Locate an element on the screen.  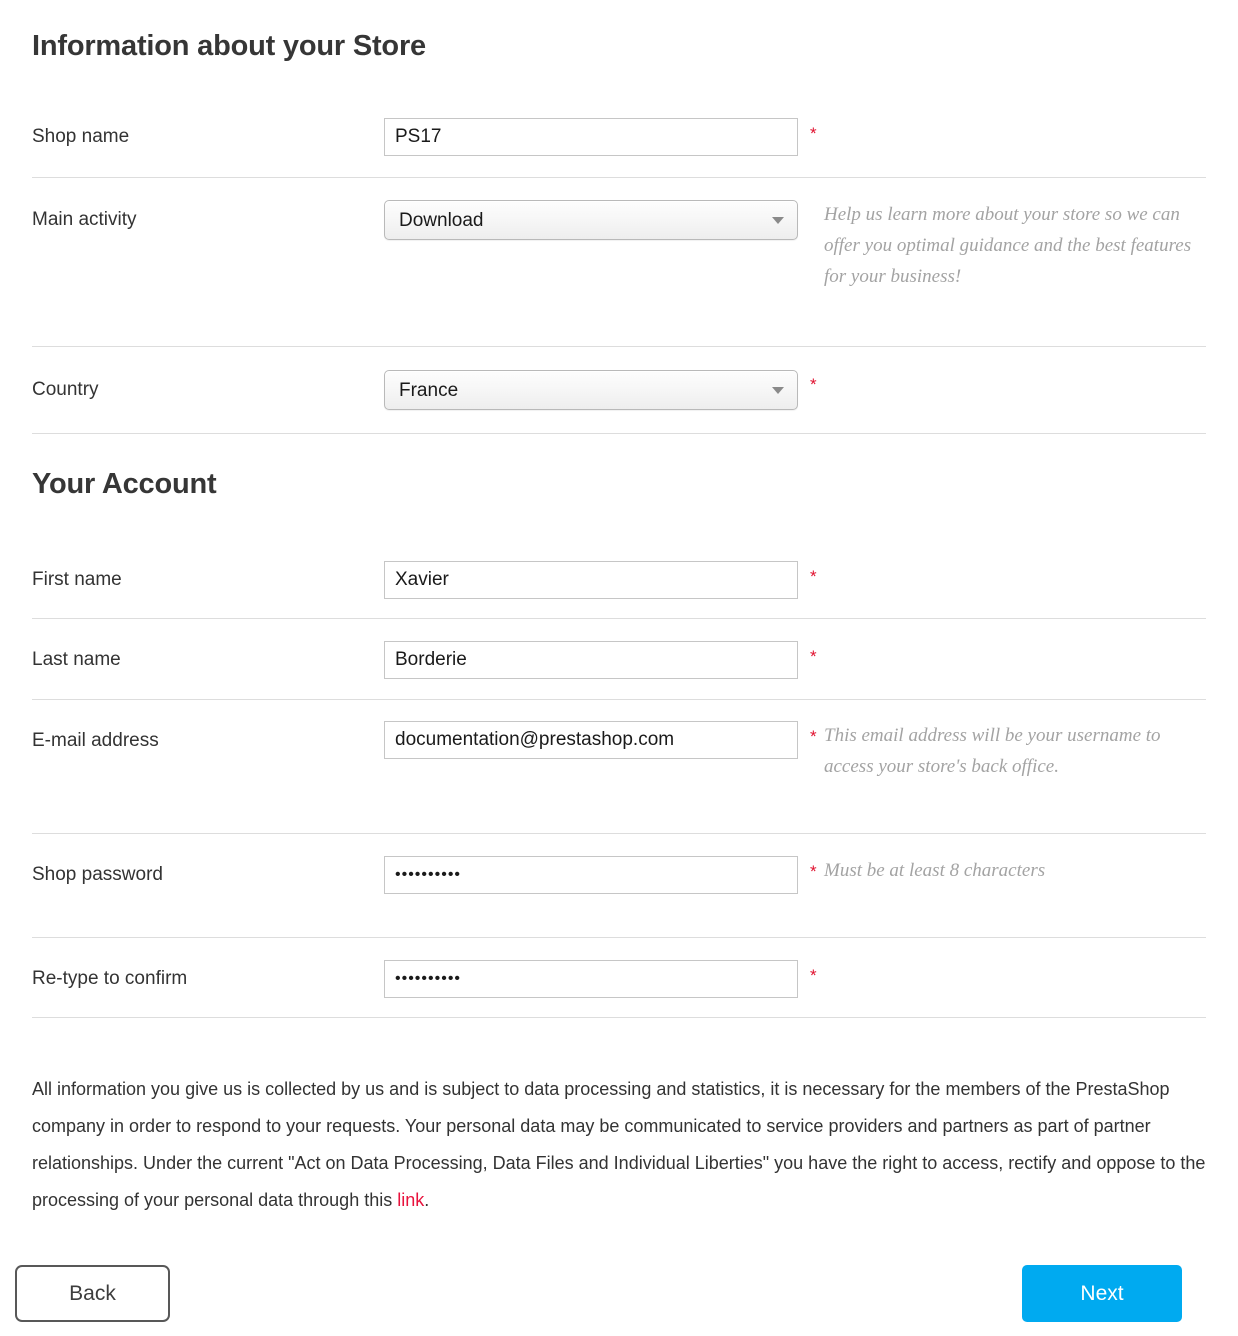
label-main-activity: Main activity is located at coordinates (84, 219).